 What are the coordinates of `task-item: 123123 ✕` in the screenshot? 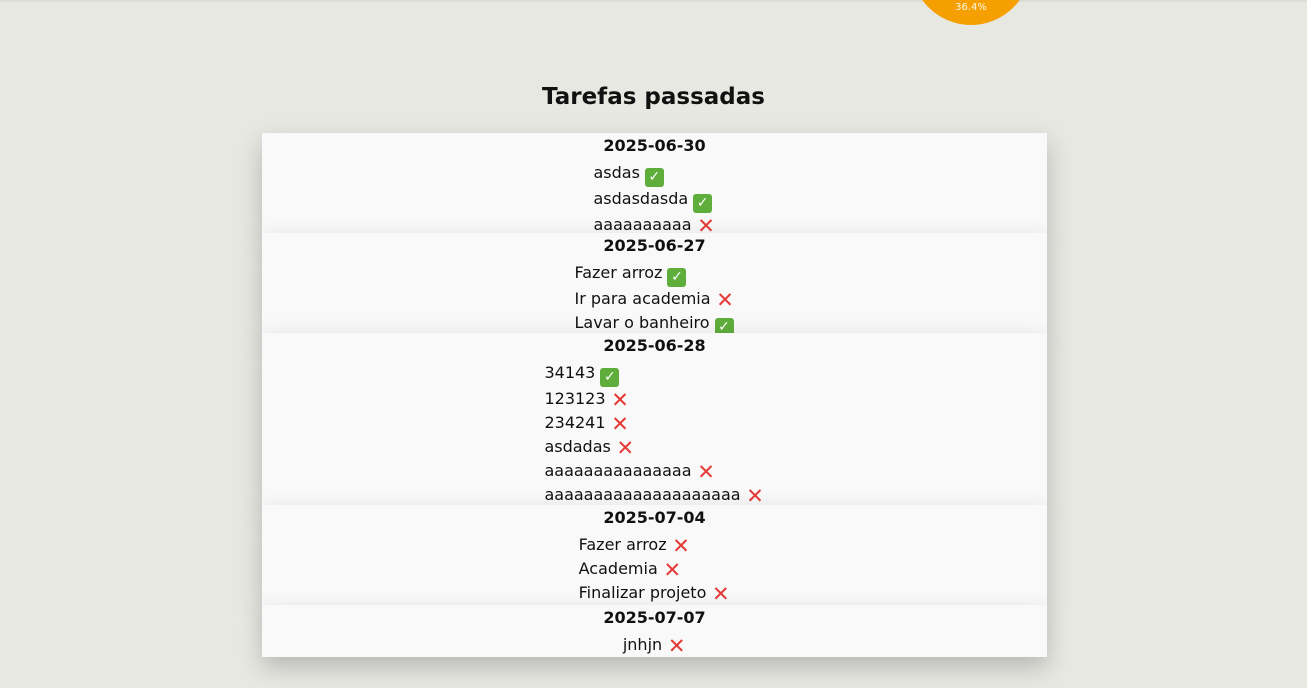 It's located at (654, 399).